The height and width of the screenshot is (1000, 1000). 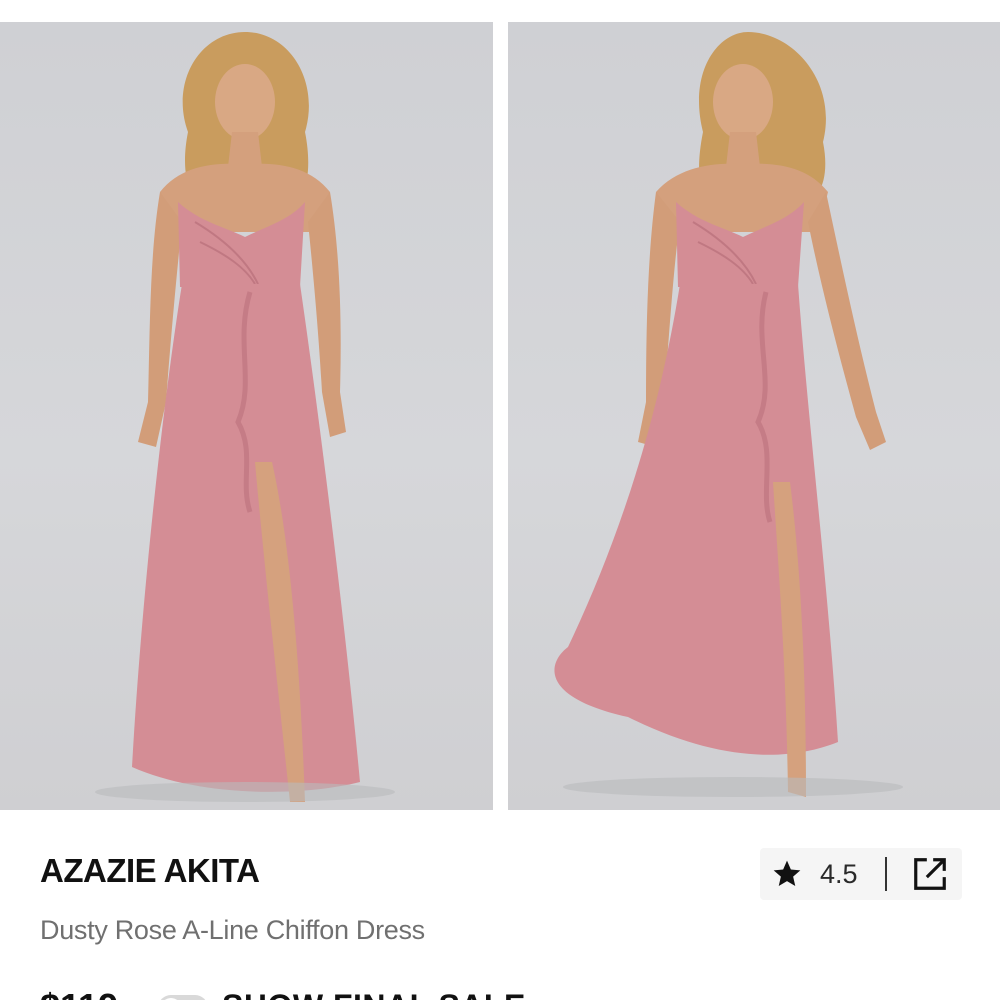 I want to click on final-sale-toggle, so click(x=183, y=997).